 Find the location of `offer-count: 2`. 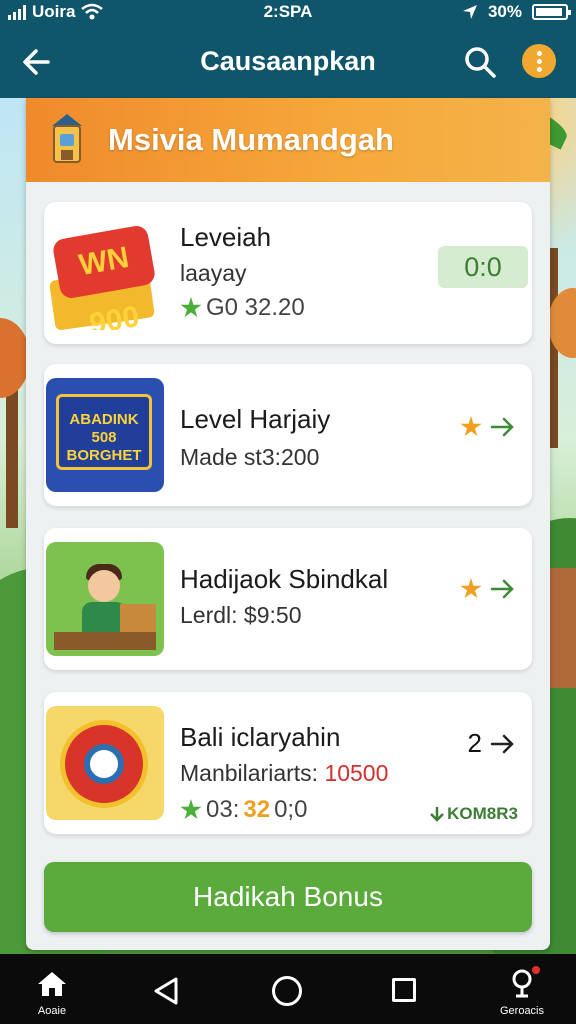

offer-count: 2 is located at coordinates (474, 743).